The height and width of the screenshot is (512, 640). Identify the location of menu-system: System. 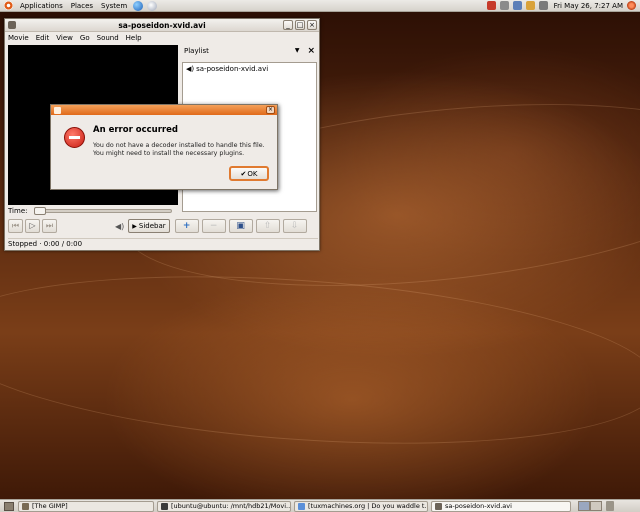
(114, 6).